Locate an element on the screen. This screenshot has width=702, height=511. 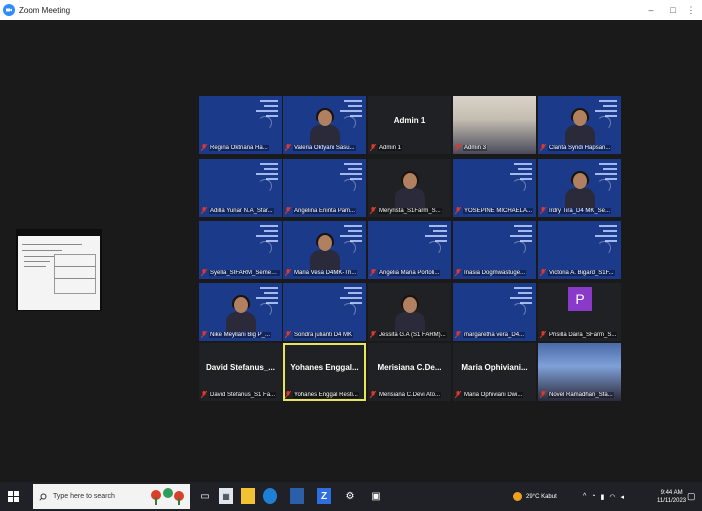
clock: 9:44 AM 11/11/2023 is located at coordinates (671, 496).